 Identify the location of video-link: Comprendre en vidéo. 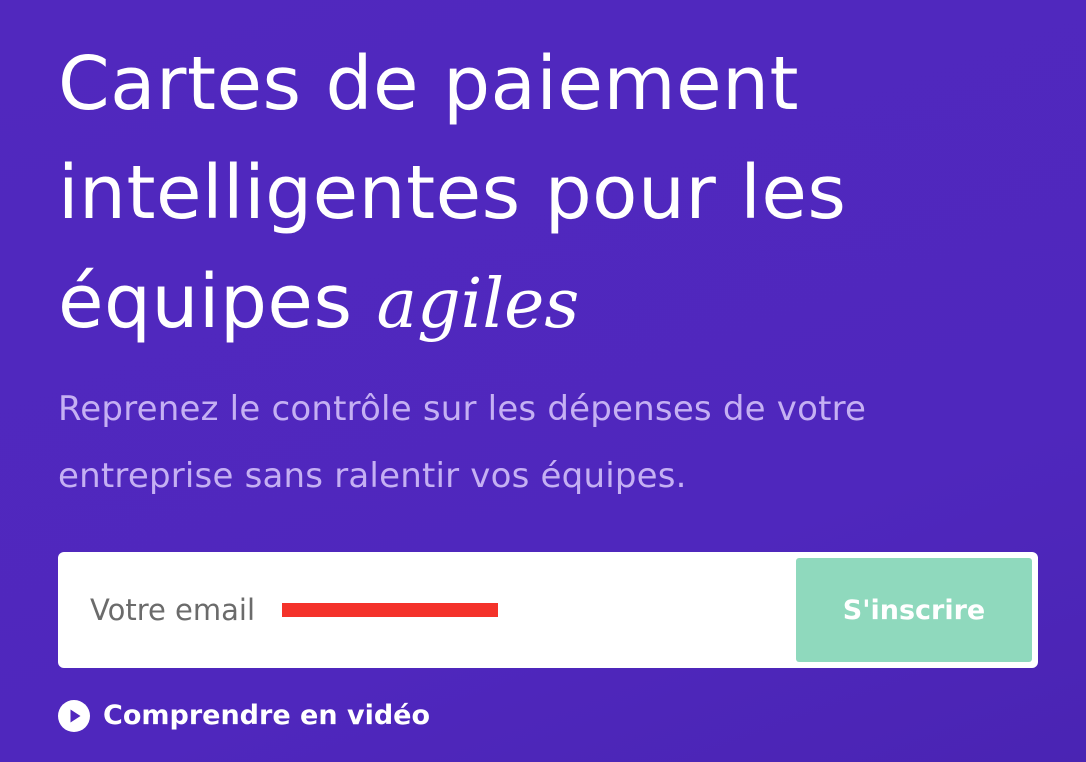
(244, 716).